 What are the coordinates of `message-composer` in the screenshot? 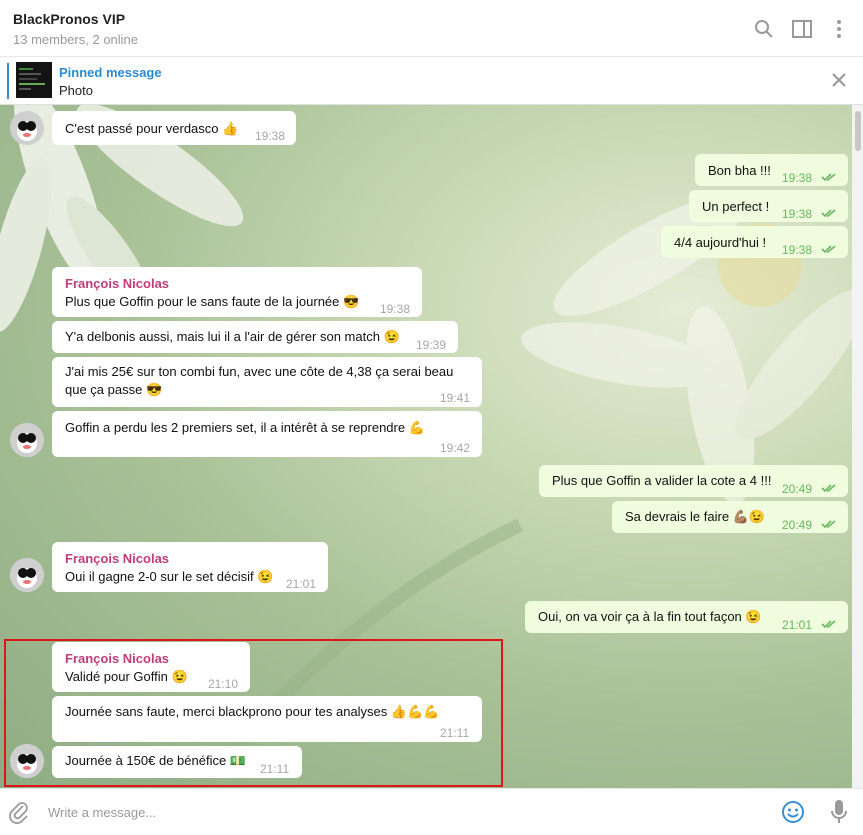 It's located at (431, 811).